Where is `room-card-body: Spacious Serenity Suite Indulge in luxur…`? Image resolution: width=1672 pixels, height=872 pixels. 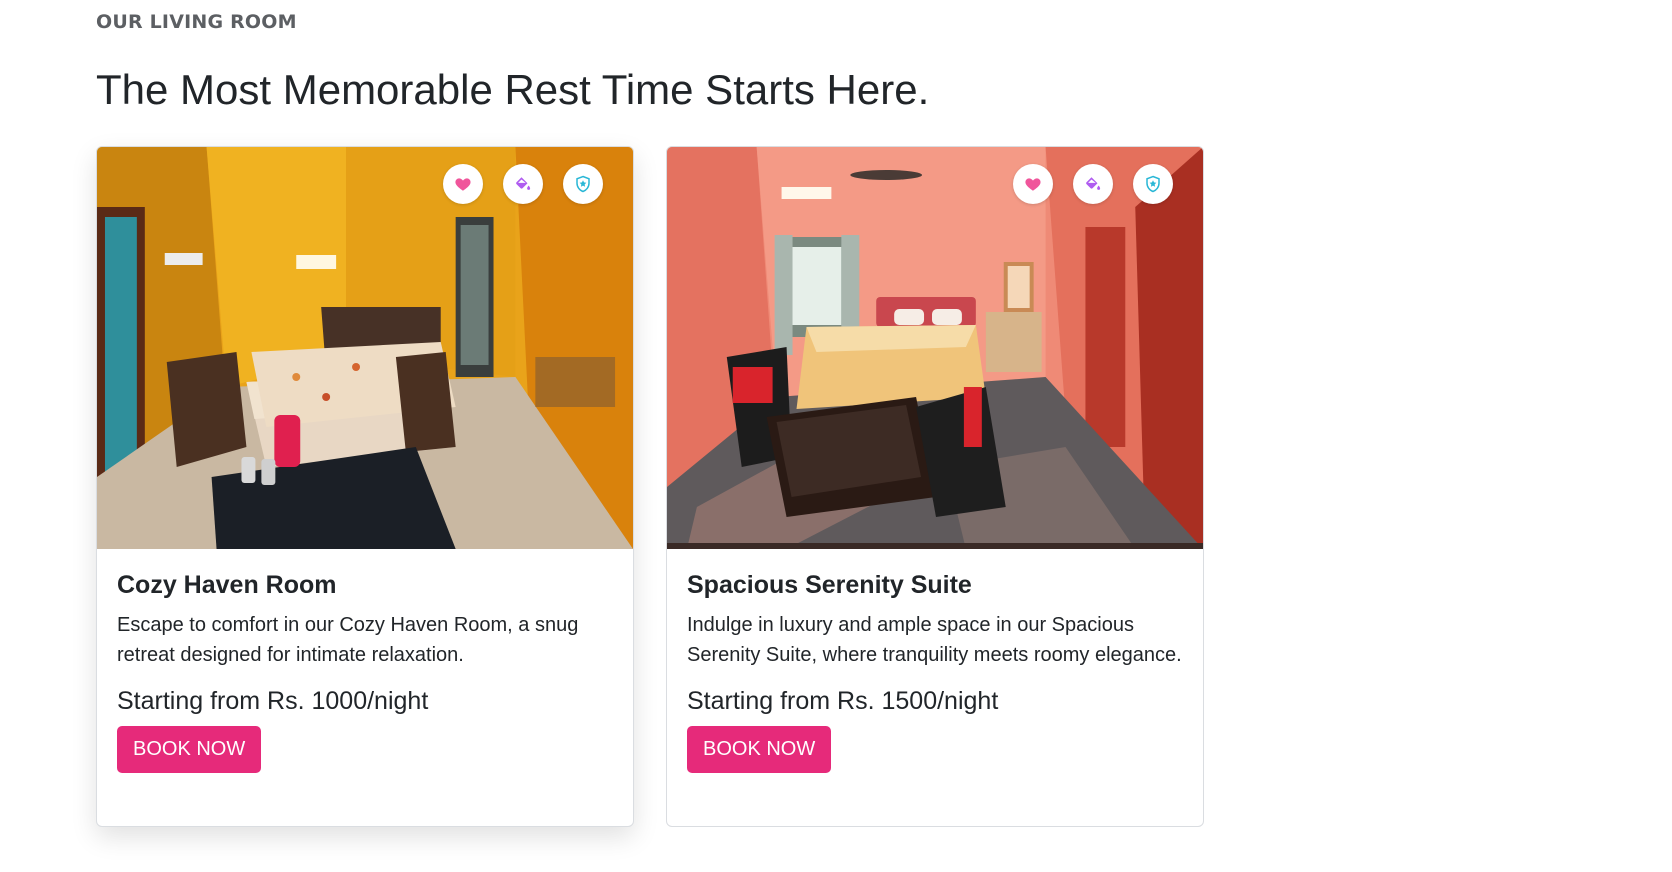 room-card-body: Spacious Serenity Suite Indulge in luxur… is located at coordinates (935, 661).